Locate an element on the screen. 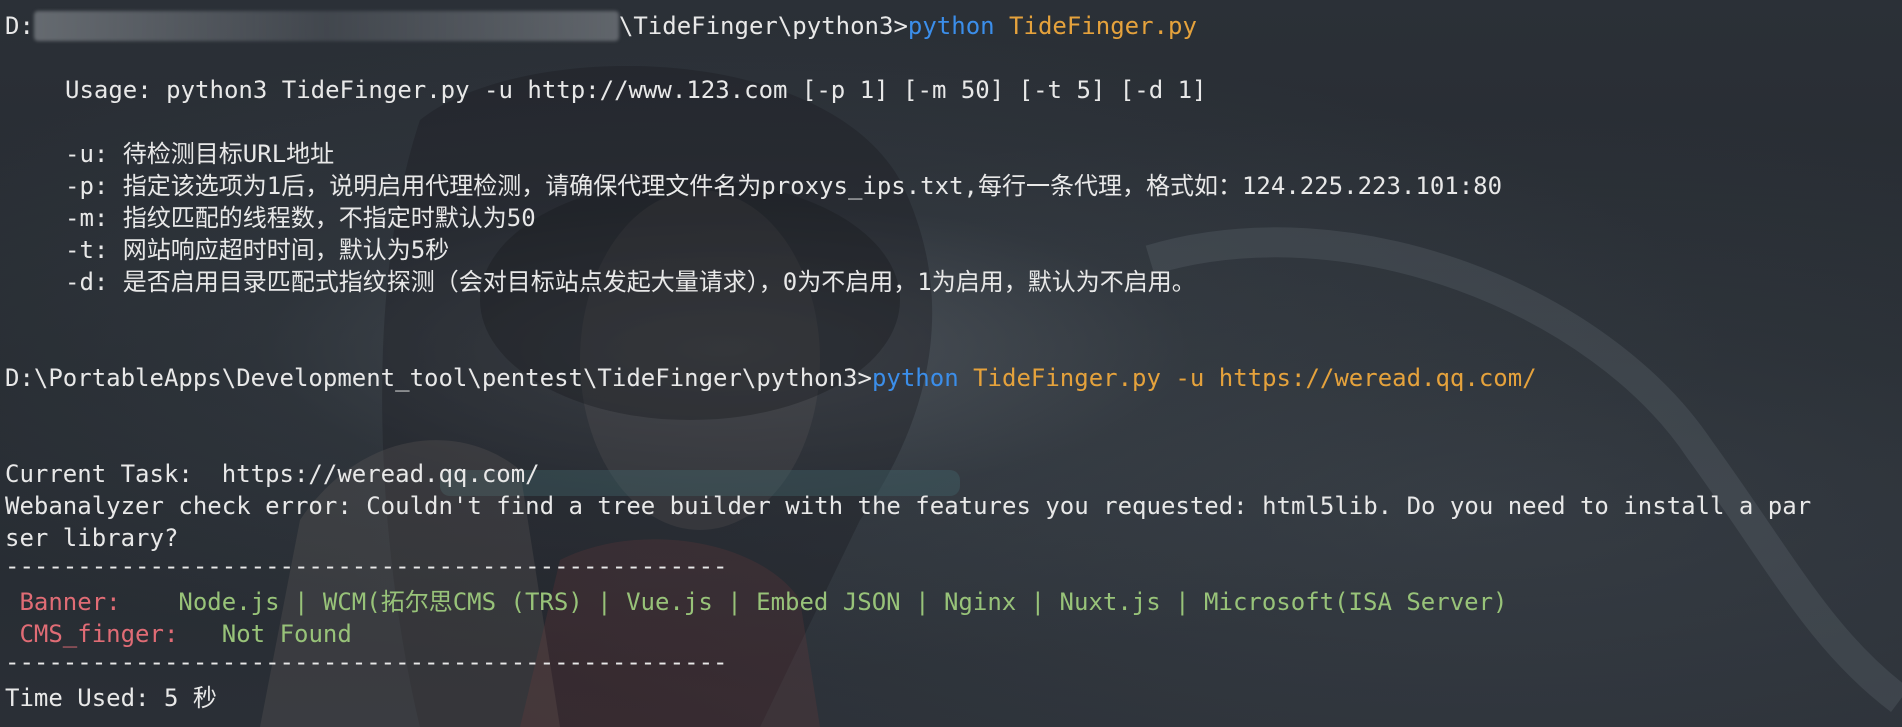 The height and width of the screenshot is (727, 1902). time-used-line: Time Used: 5 秒 is located at coordinates (111, 698).